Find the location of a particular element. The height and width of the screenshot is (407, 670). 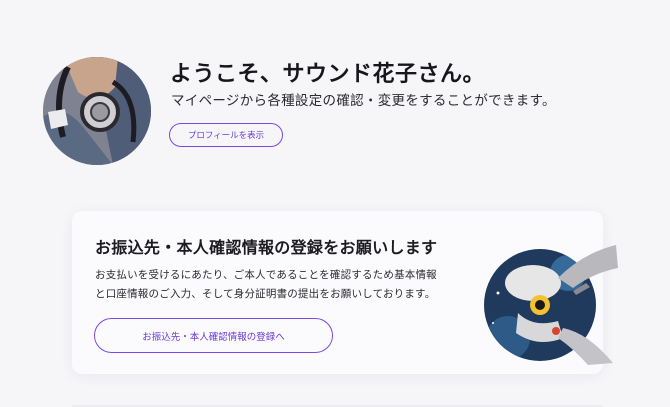

notice-illustration is located at coordinates (548, 304).